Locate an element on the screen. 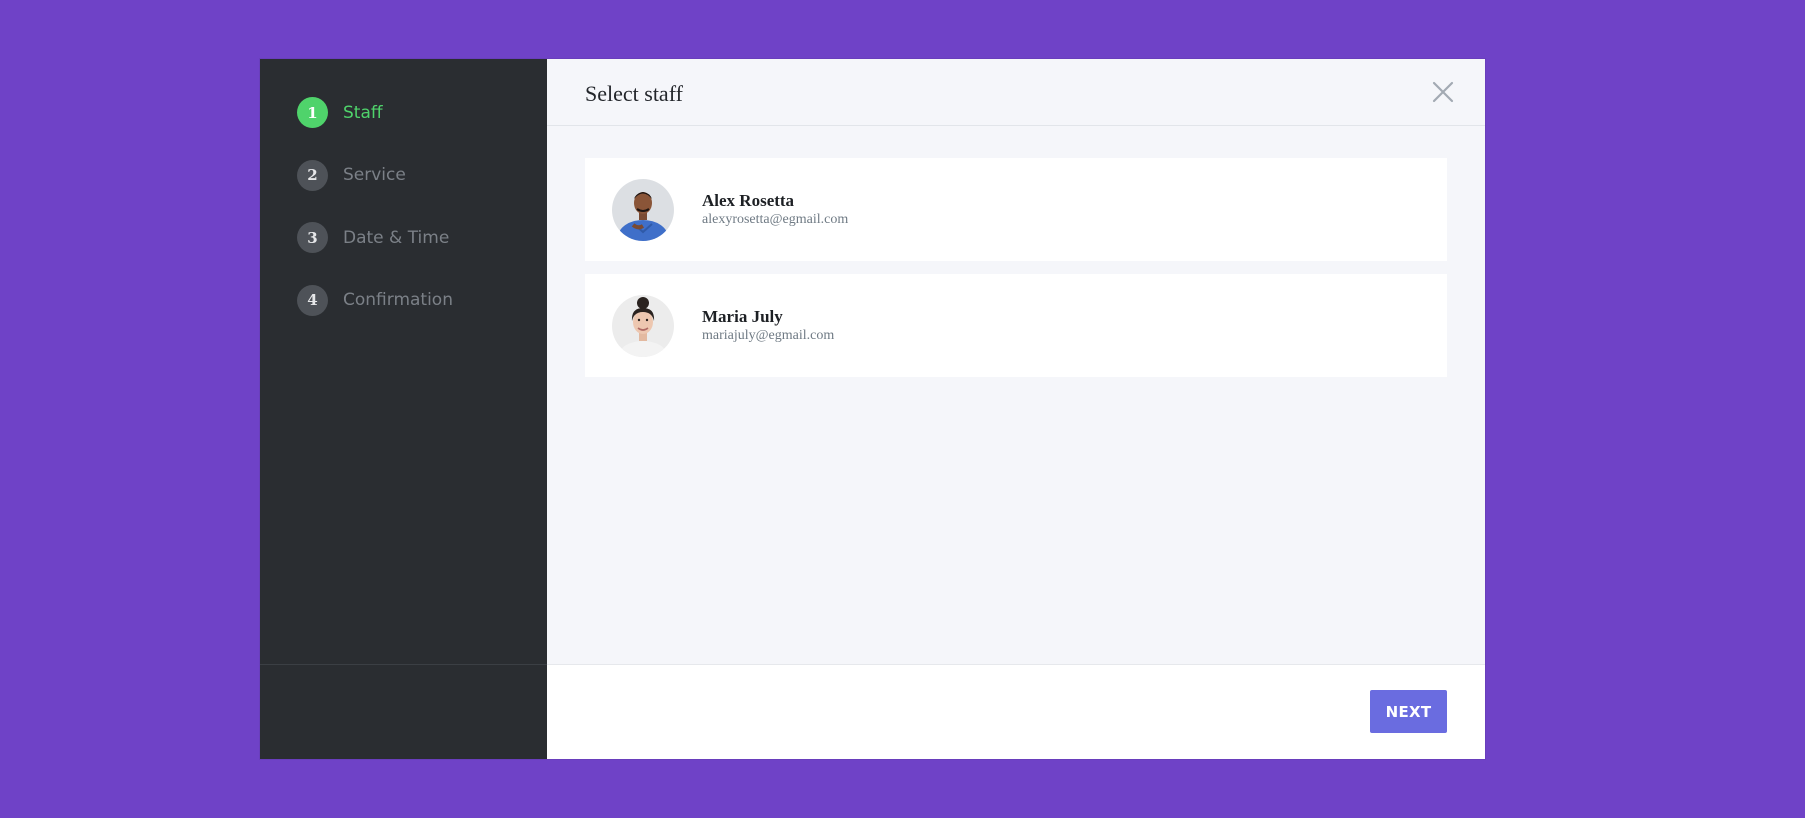  close-icon is located at coordinates (1443, 92).